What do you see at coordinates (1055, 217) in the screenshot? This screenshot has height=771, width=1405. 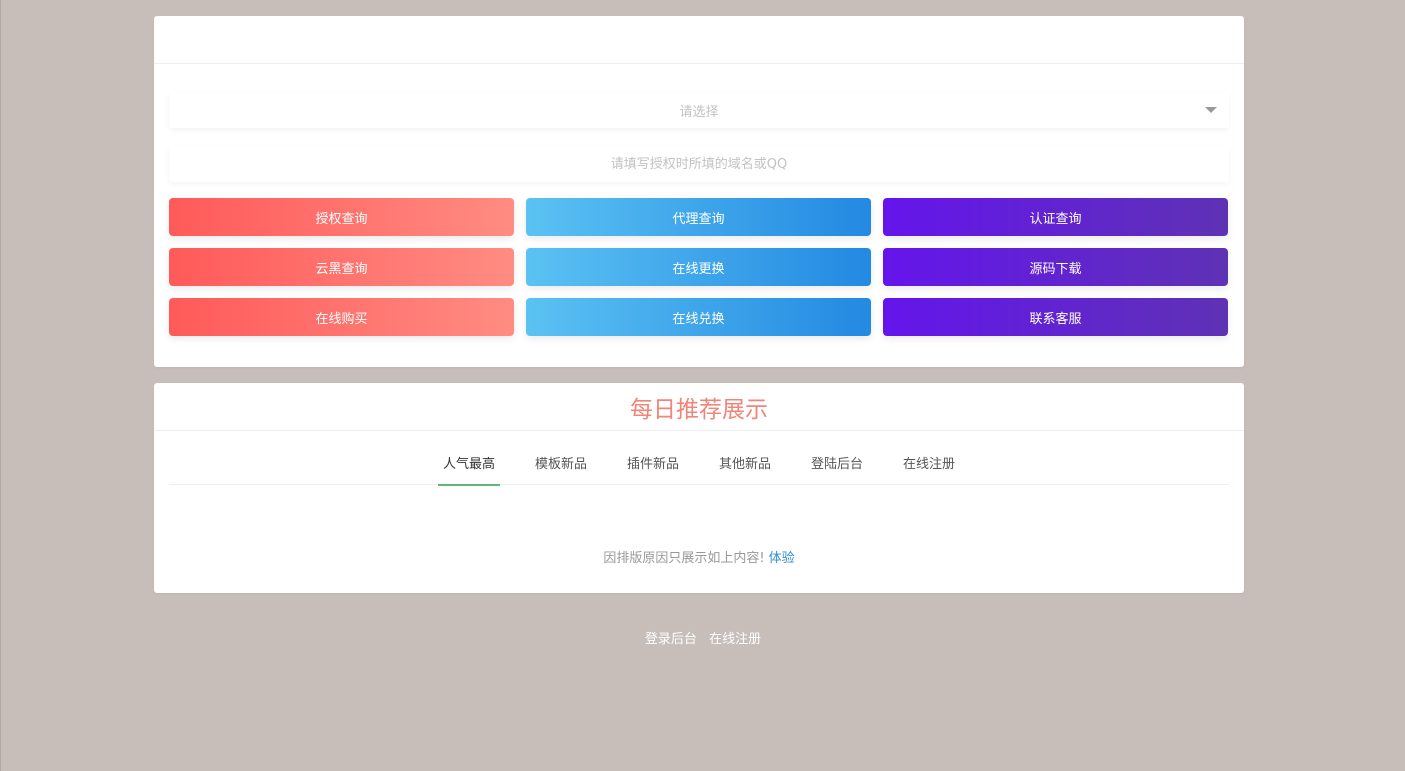 I see `cert-query-button: 认证查询` at bounding box center [1055, 217].